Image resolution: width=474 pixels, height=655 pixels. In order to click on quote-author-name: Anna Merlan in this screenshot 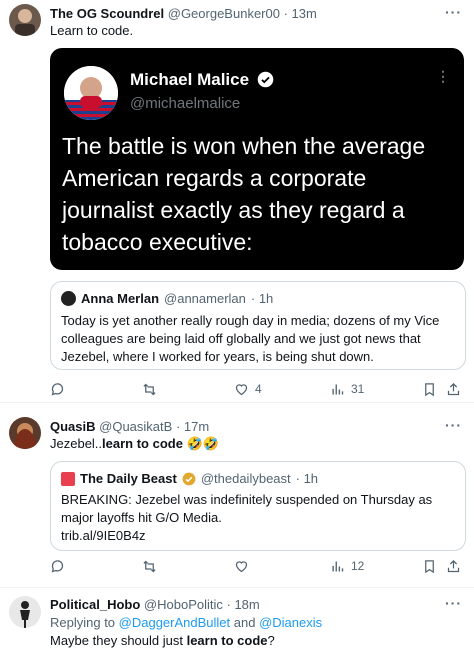, I will do `click(120, 298)`.